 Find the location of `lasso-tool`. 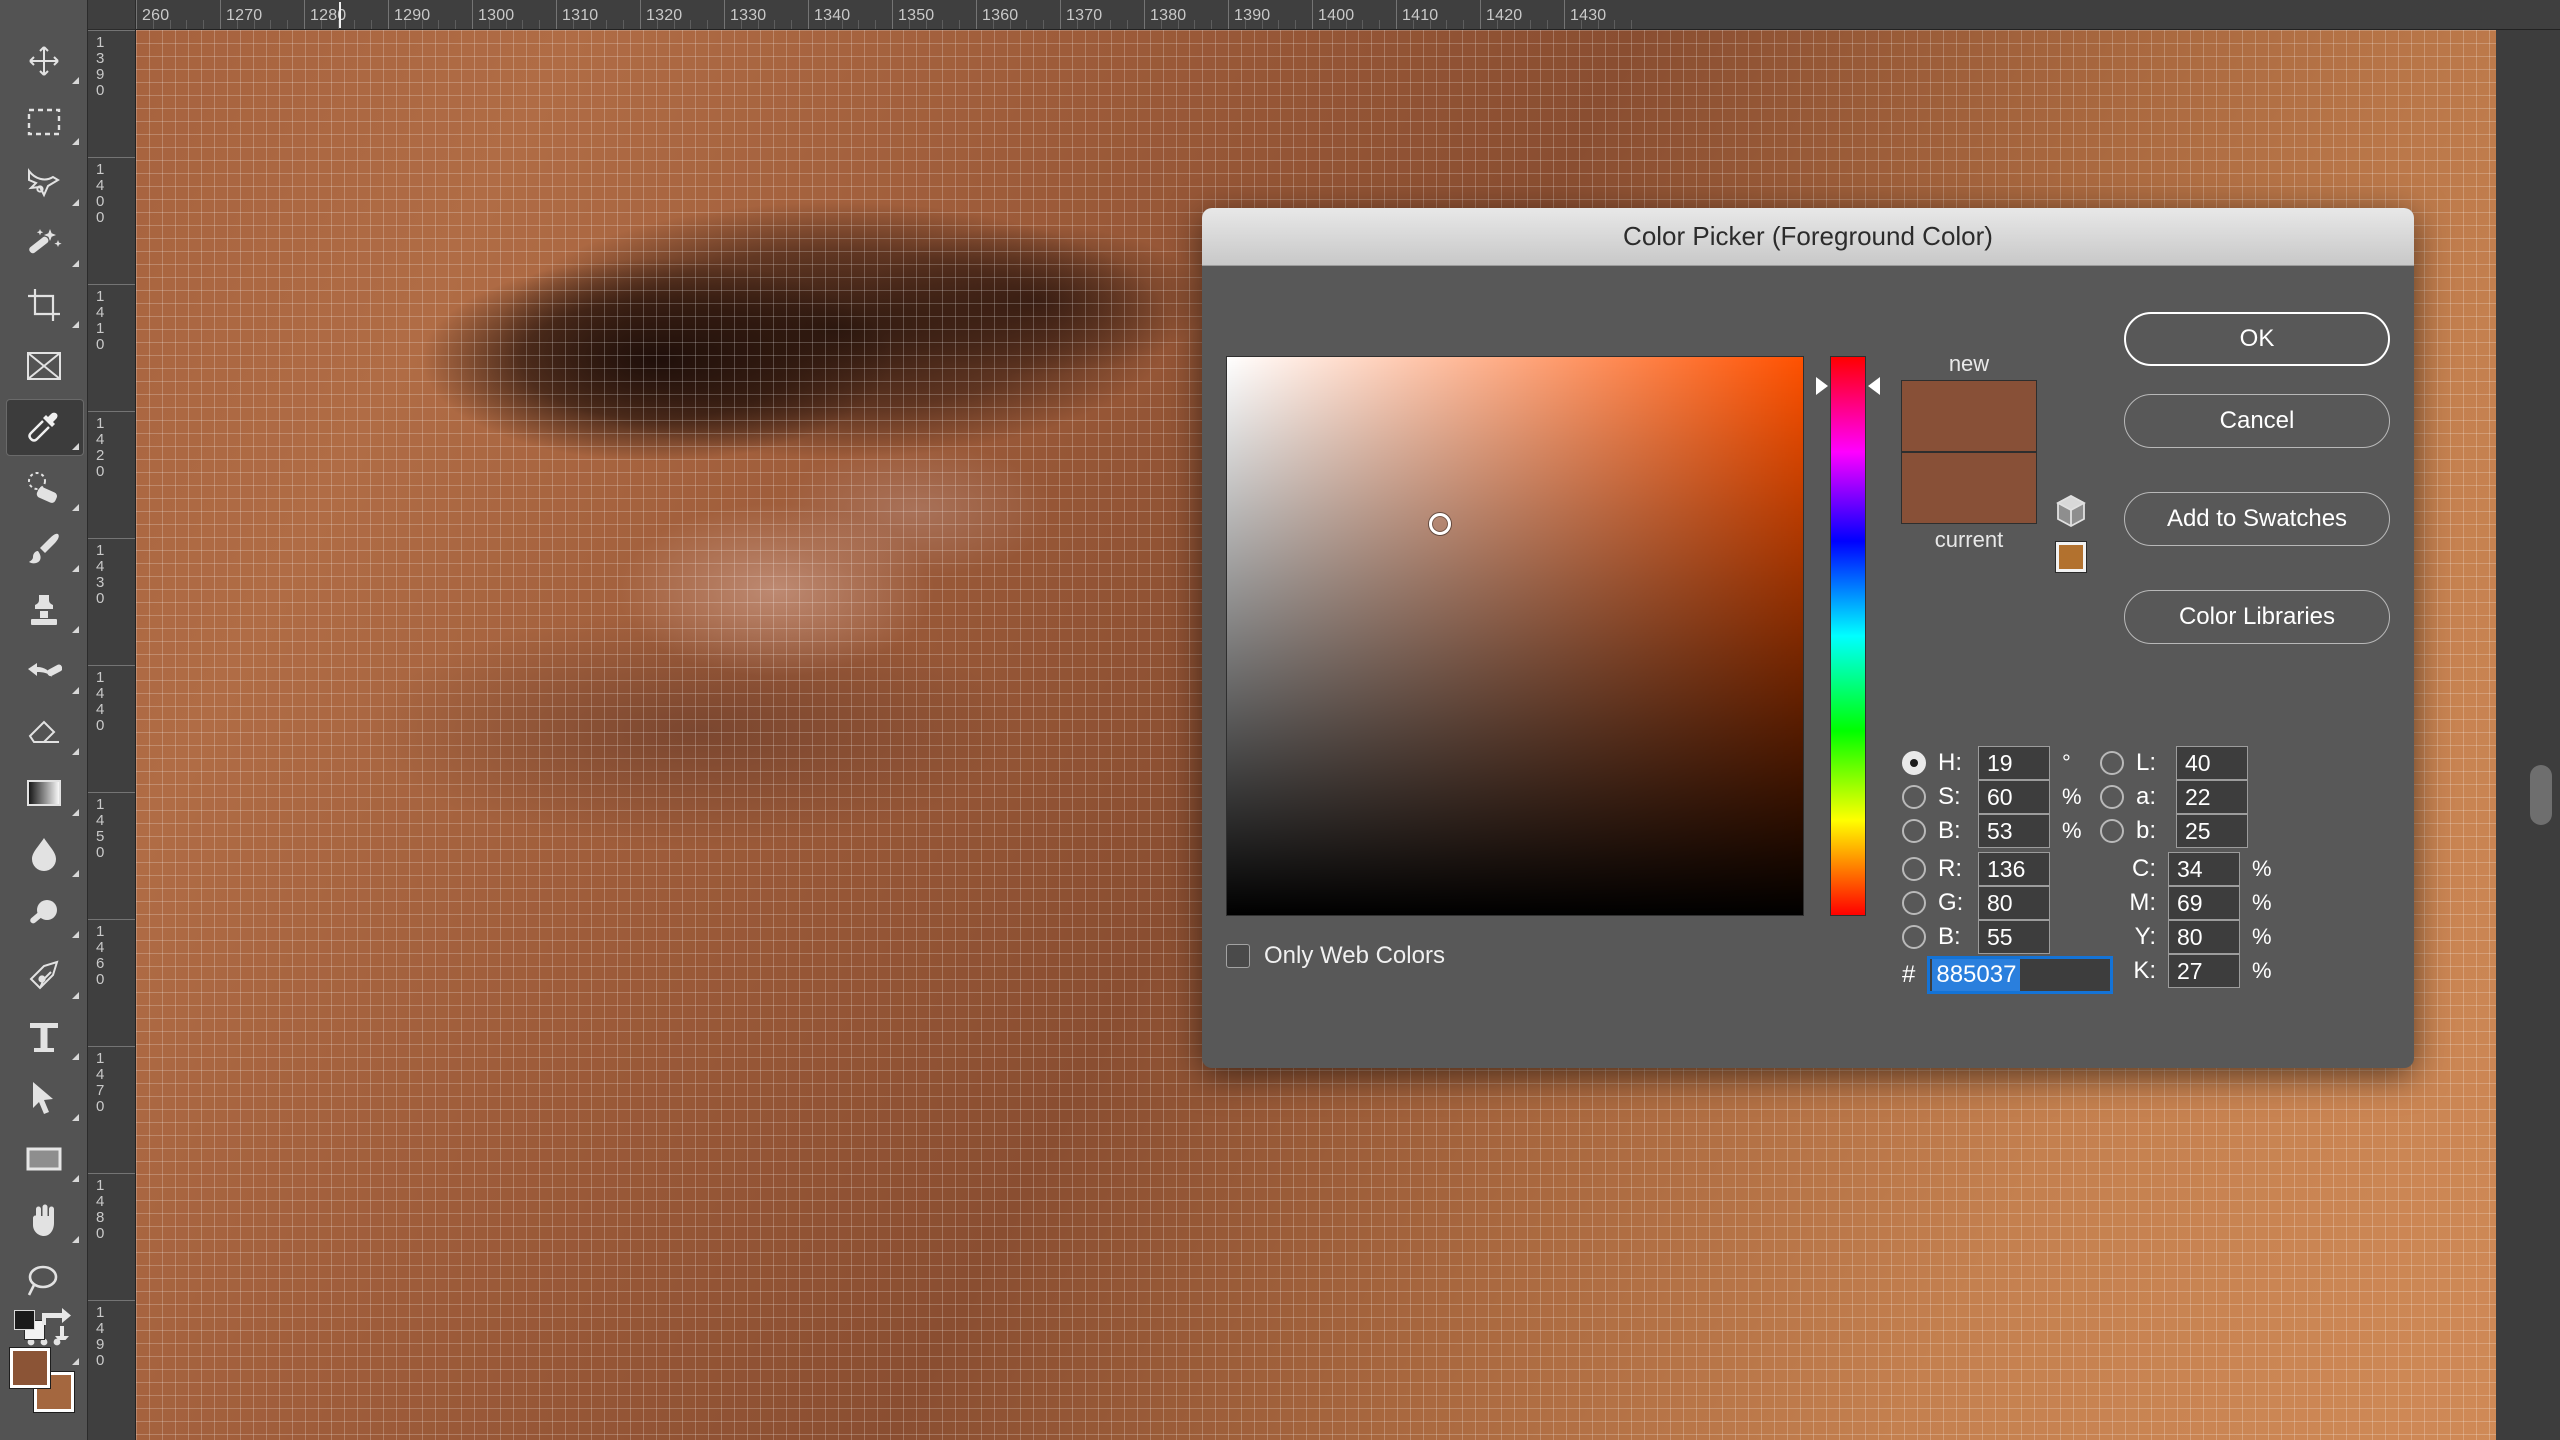

lasso-tool is located at coordinates (44, 182).